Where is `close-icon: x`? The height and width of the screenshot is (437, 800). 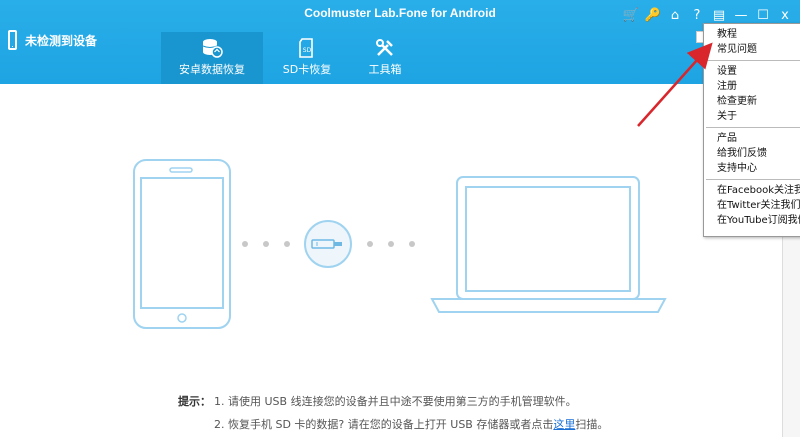
close-icon: x is located at coordinates (785, 15).